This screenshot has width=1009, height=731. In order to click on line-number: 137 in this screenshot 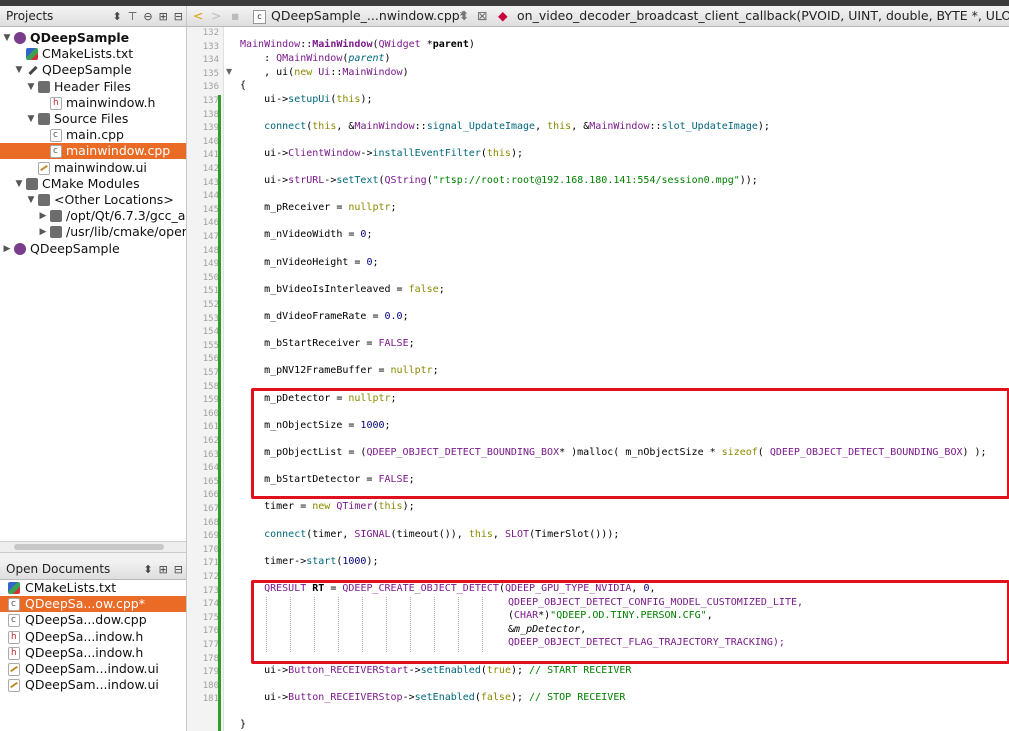, I will do `click(210, 101)`.